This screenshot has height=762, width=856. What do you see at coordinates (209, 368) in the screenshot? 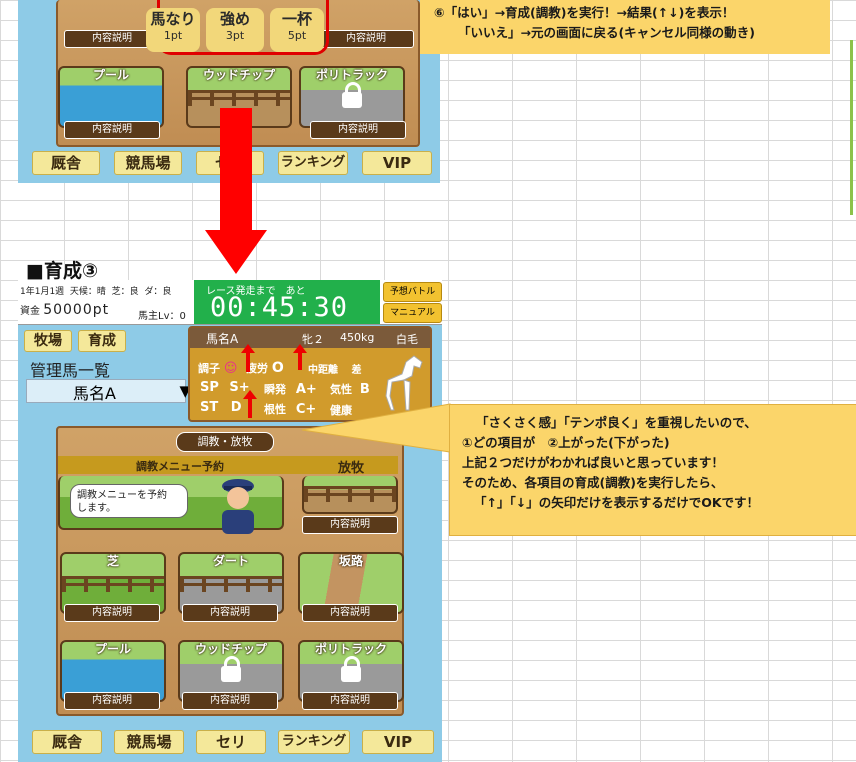
I see `condition-label: 調子` at bounding box center [209, 368].